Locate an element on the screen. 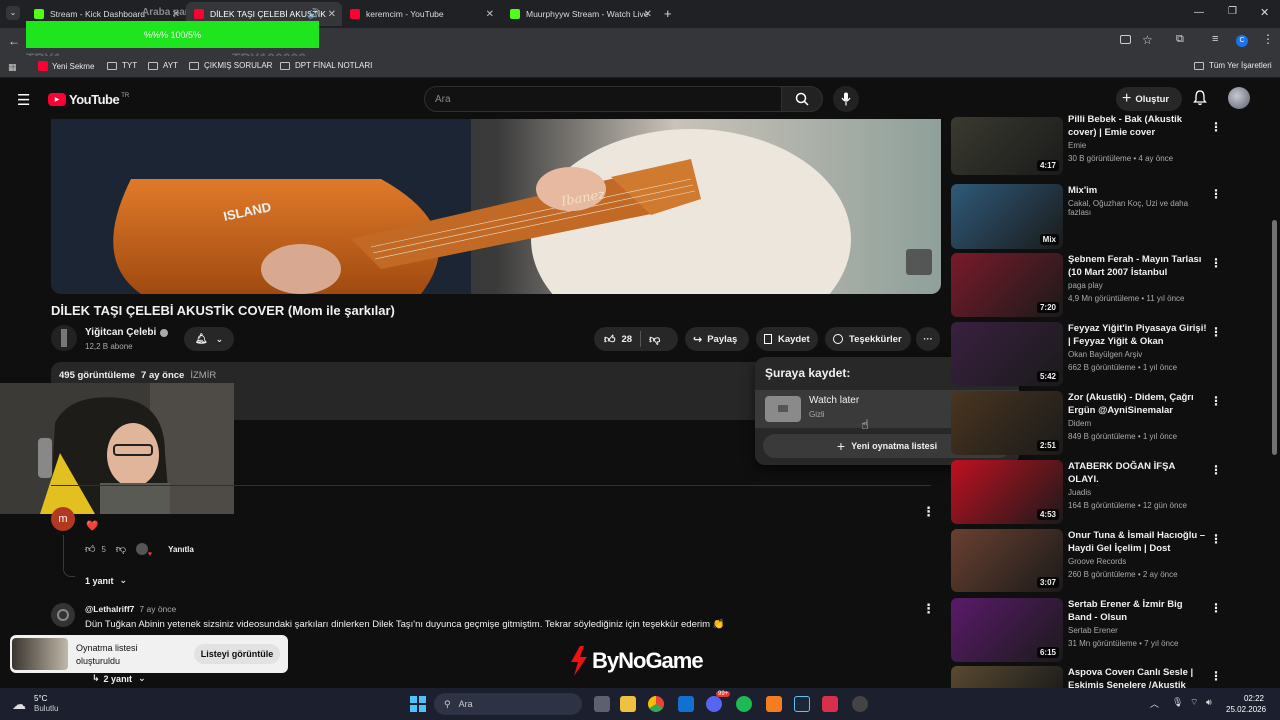  menu-dots-icon: ⋮ is located at coordinates (1268, 39).